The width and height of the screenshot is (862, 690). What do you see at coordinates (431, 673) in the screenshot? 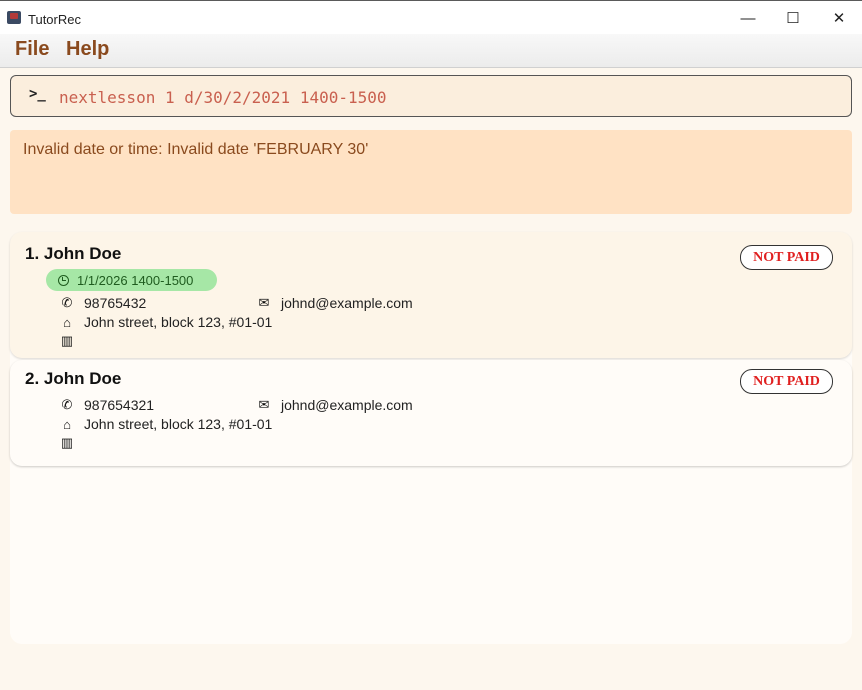
I see `status-bar` at bounding box center [431, 673].